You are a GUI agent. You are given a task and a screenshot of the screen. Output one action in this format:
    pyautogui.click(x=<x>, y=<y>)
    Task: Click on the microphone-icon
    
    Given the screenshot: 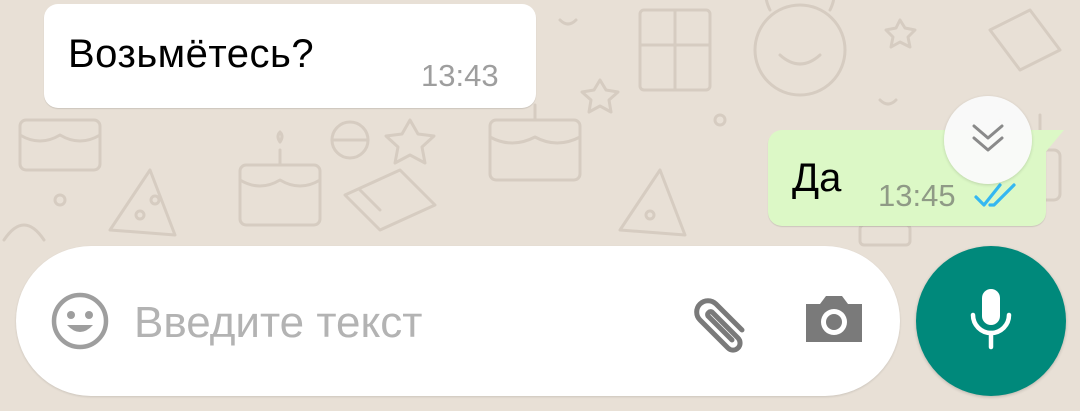 What is the action you would take?
    pyautogui.click(x=991, y=321)
    